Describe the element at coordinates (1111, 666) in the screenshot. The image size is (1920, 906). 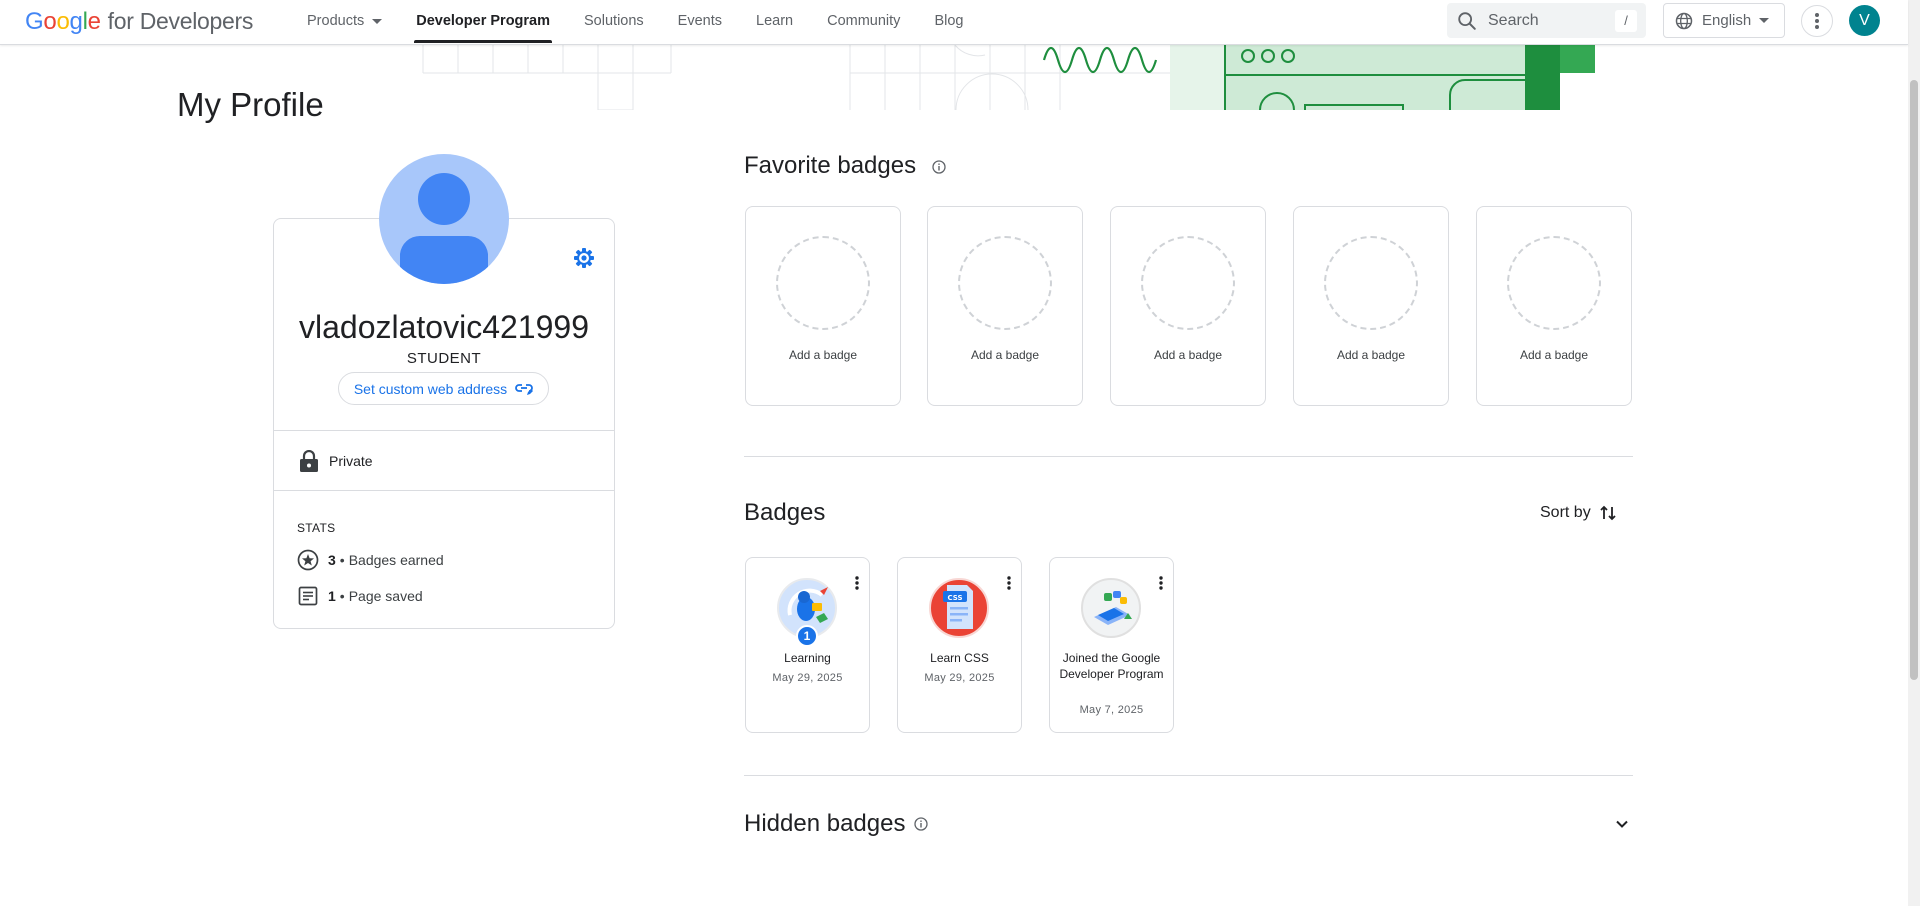
I see `badge-name: Joined the Google Developer Program` at that location.